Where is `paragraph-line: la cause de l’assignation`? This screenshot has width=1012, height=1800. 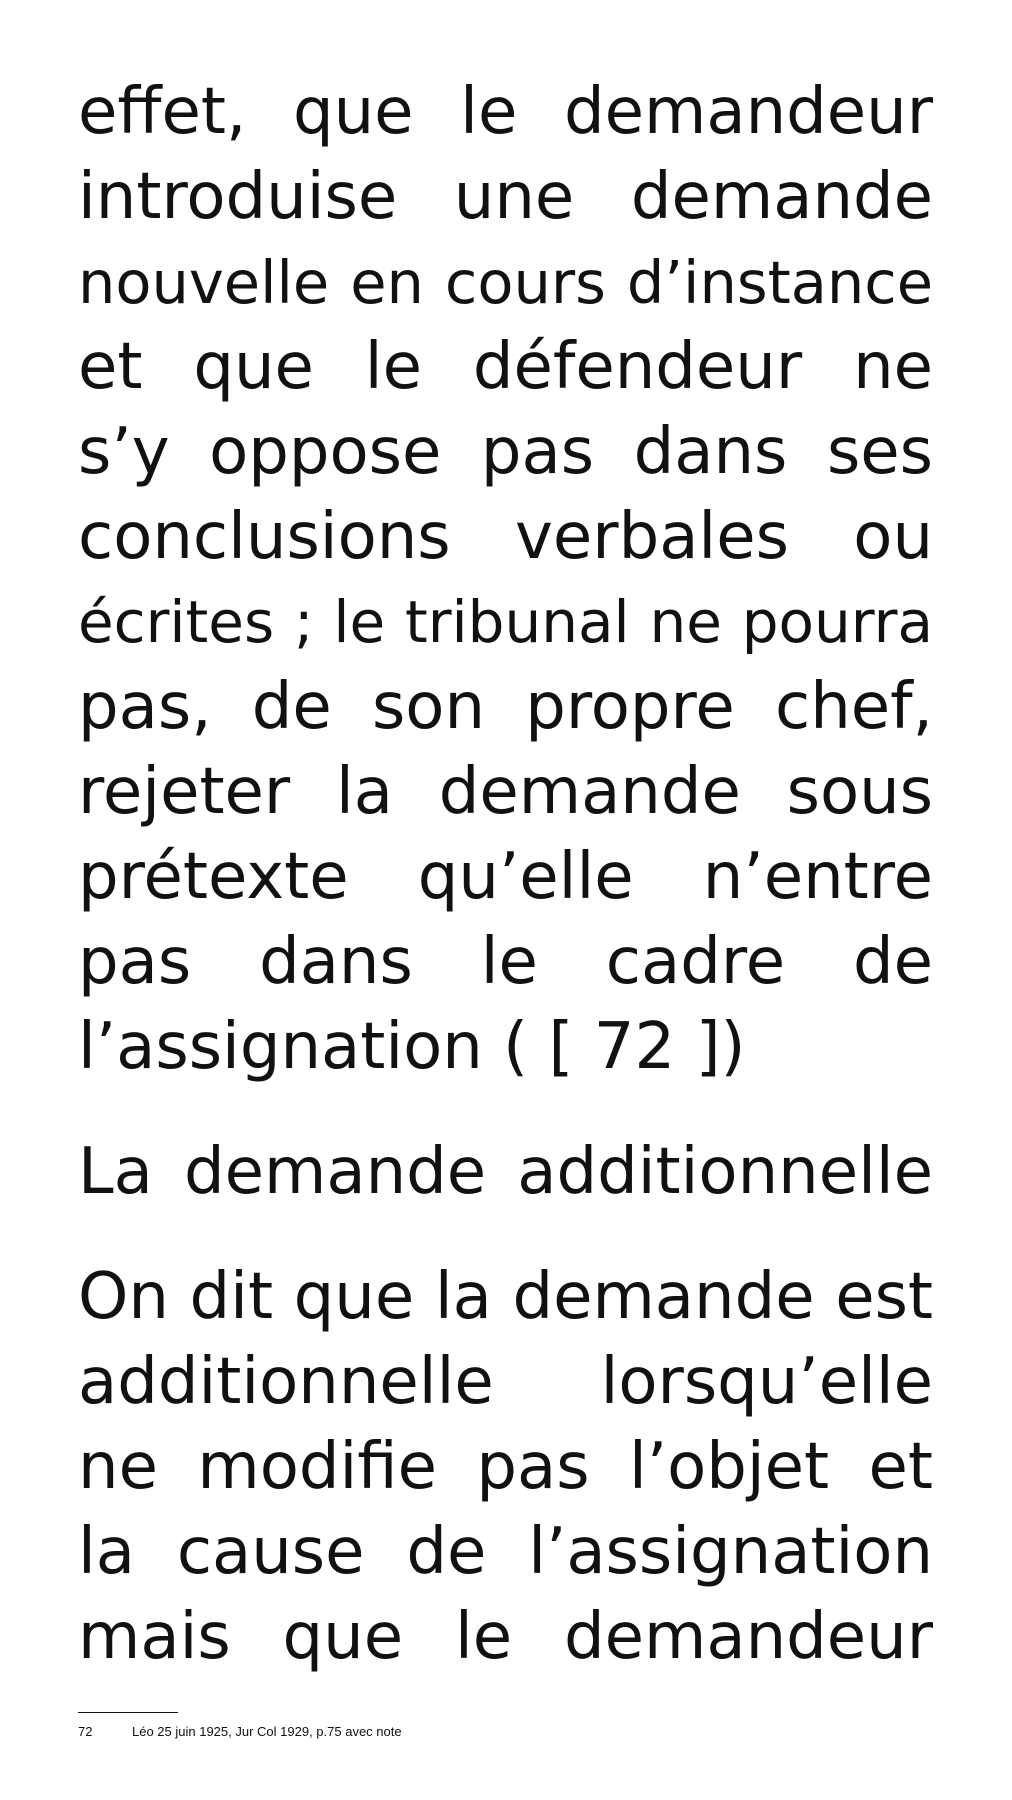
paragraph-line: la cause de l’assignation is located at coordinates (505, 1552).